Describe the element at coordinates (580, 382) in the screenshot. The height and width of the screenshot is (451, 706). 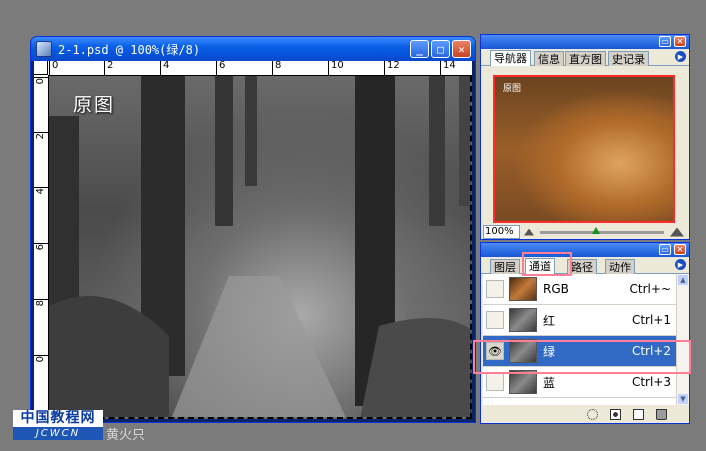
I see `channel-row-blue: 蓝 Ctrl+3` at that location.